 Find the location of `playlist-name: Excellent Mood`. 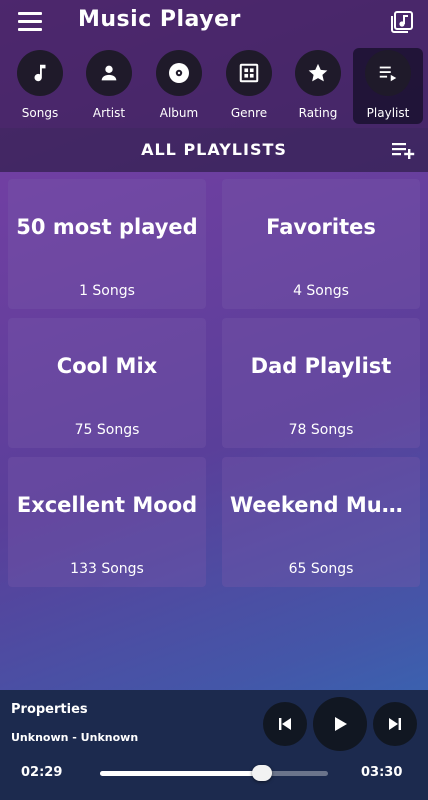

playlist-name: Excellent Mood is located at coordinates (107, 505).